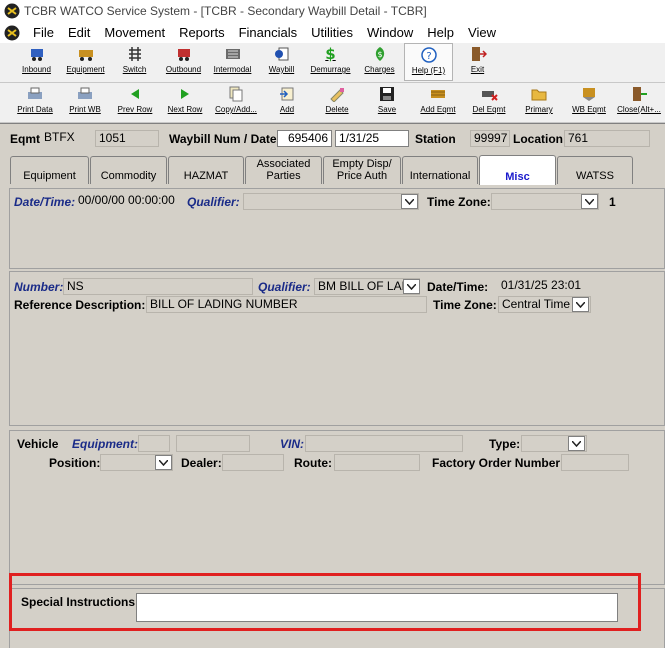 The image size is (665, 648). Describe the element at coordinates (287, 109) in the screenshot. I see `add-label: Add` at that location.